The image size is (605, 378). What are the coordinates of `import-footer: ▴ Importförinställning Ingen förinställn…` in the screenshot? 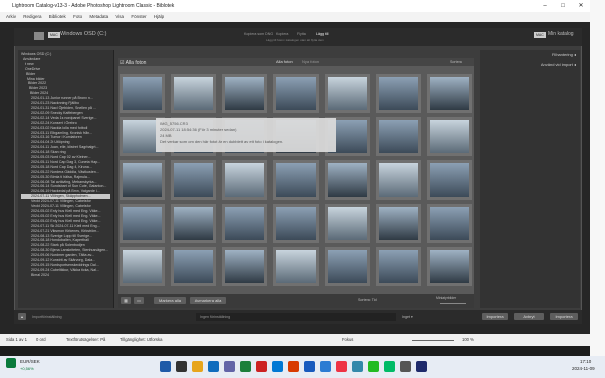 It's located at (298, 317).